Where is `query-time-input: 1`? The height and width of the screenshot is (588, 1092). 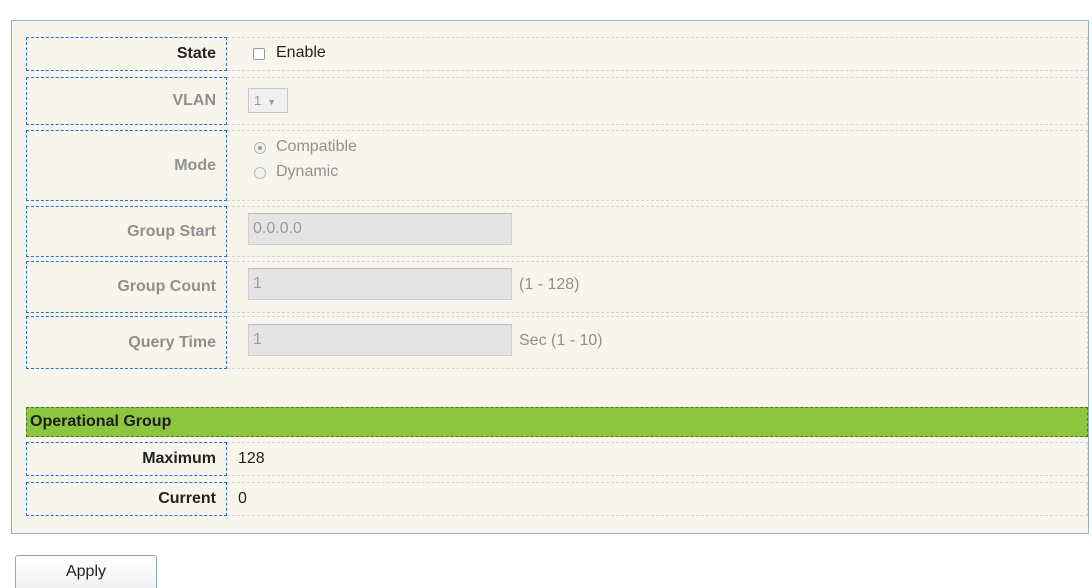
query-time-input: 1 is located at coordinates (380, 340).